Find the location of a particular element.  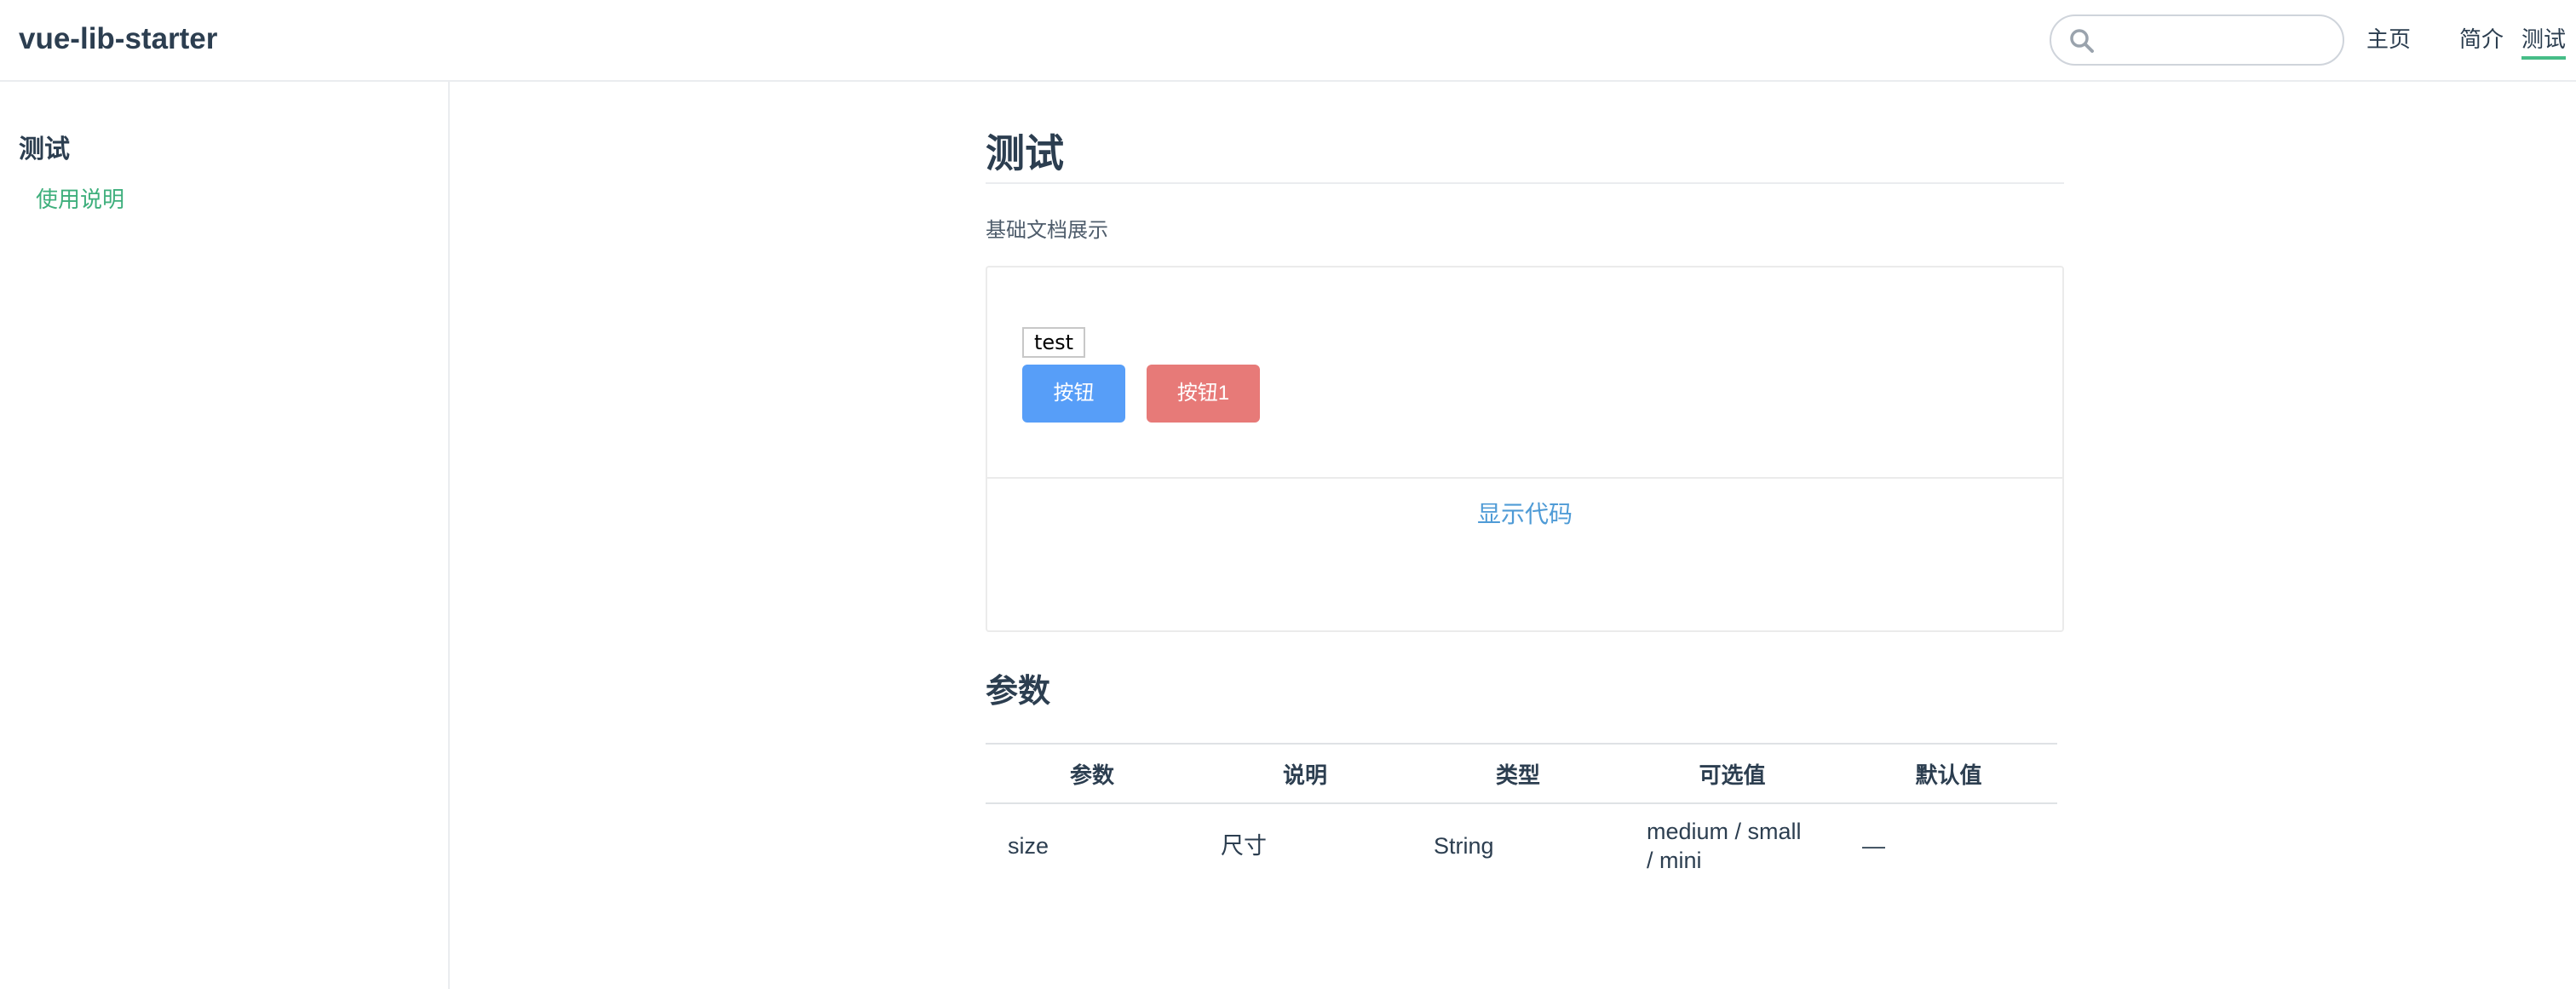

column-header: 说明 is located at coordinates (1306, 774).